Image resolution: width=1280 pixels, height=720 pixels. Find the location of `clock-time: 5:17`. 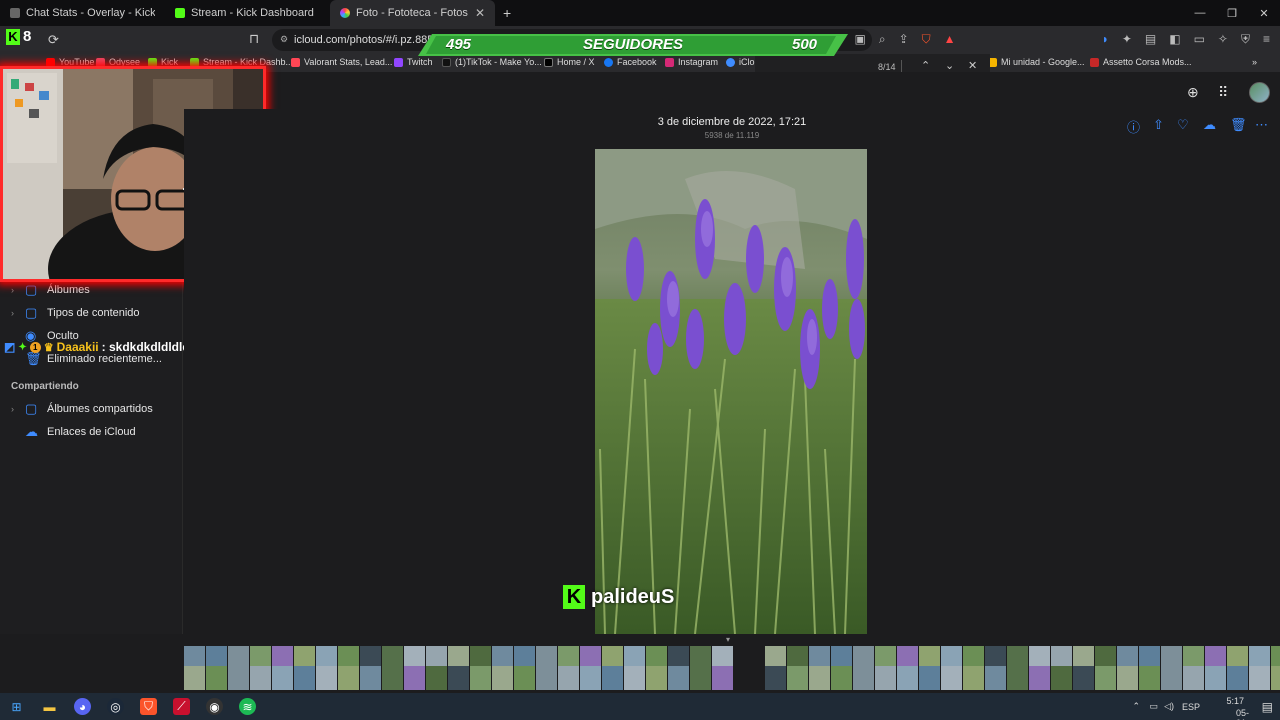

clock-time: 5:17 is located at coordinates (1235, 701).